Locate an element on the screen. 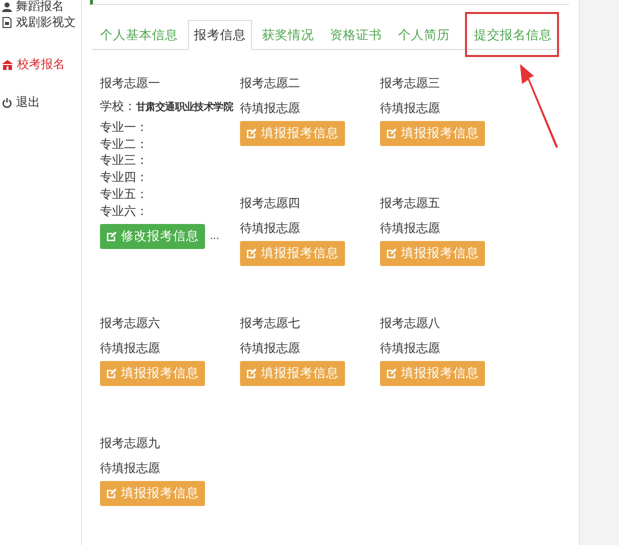 The width and height of the screenshot is (619, 545). edit-button: 修改报考信息 is located at coordinates (152, 236).